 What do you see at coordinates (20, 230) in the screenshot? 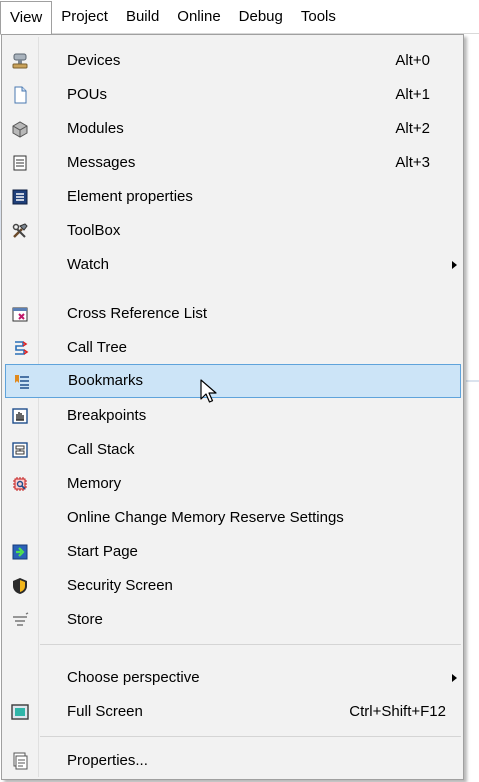
I see `toolbox-icon` at bounding box center [20, 230].